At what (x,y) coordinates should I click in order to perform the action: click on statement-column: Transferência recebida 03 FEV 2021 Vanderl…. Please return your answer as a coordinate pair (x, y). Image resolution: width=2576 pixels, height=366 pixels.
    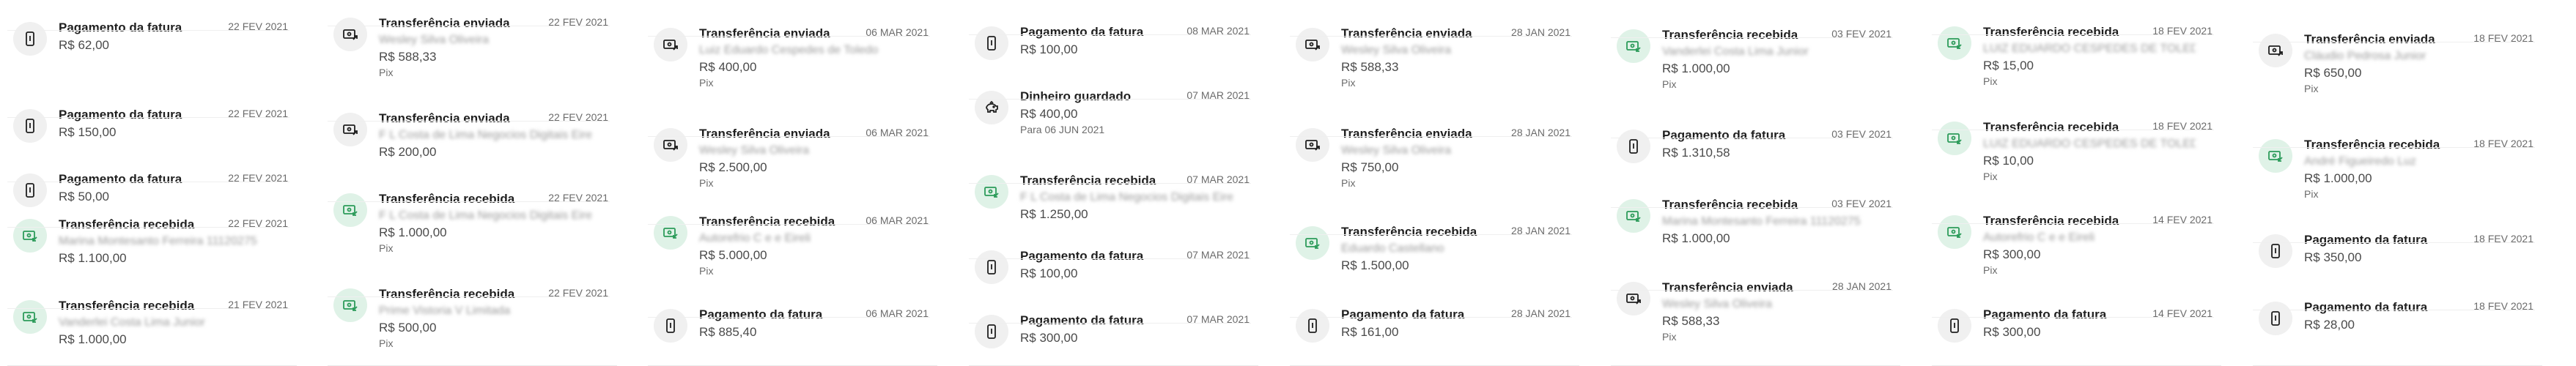
    Looking at the image, I should click on (1755, 183).